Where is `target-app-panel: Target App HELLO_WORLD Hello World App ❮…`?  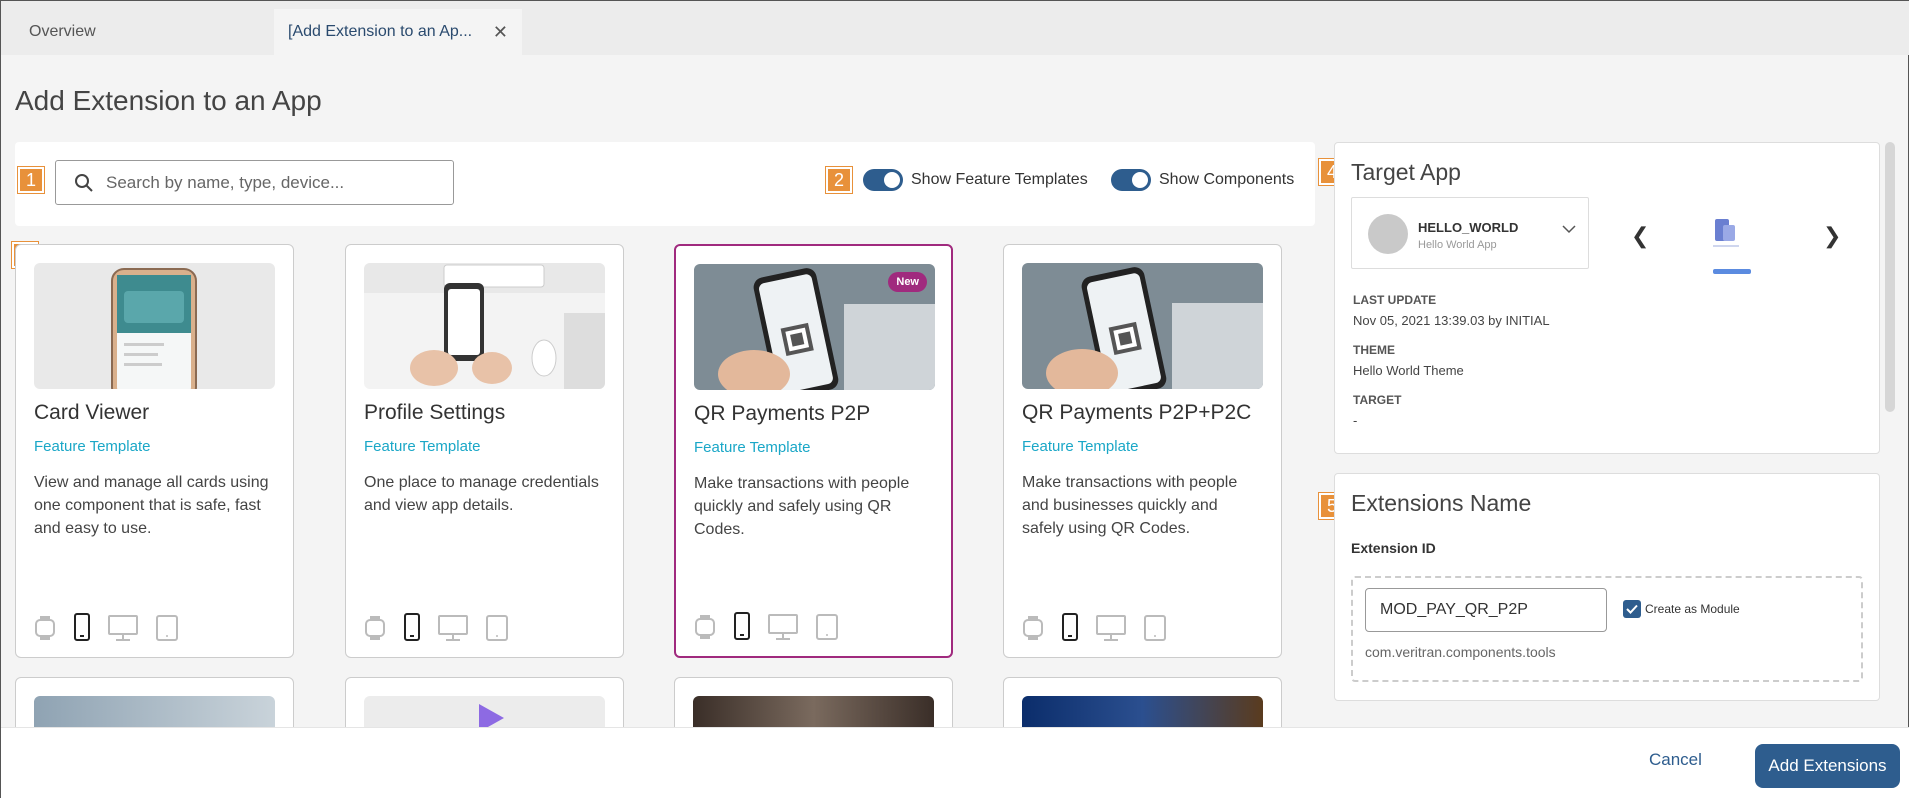
target-app-panel: Target App HELLO_WORLD Hello World App ❮… is located at coordinates (1607, 298).